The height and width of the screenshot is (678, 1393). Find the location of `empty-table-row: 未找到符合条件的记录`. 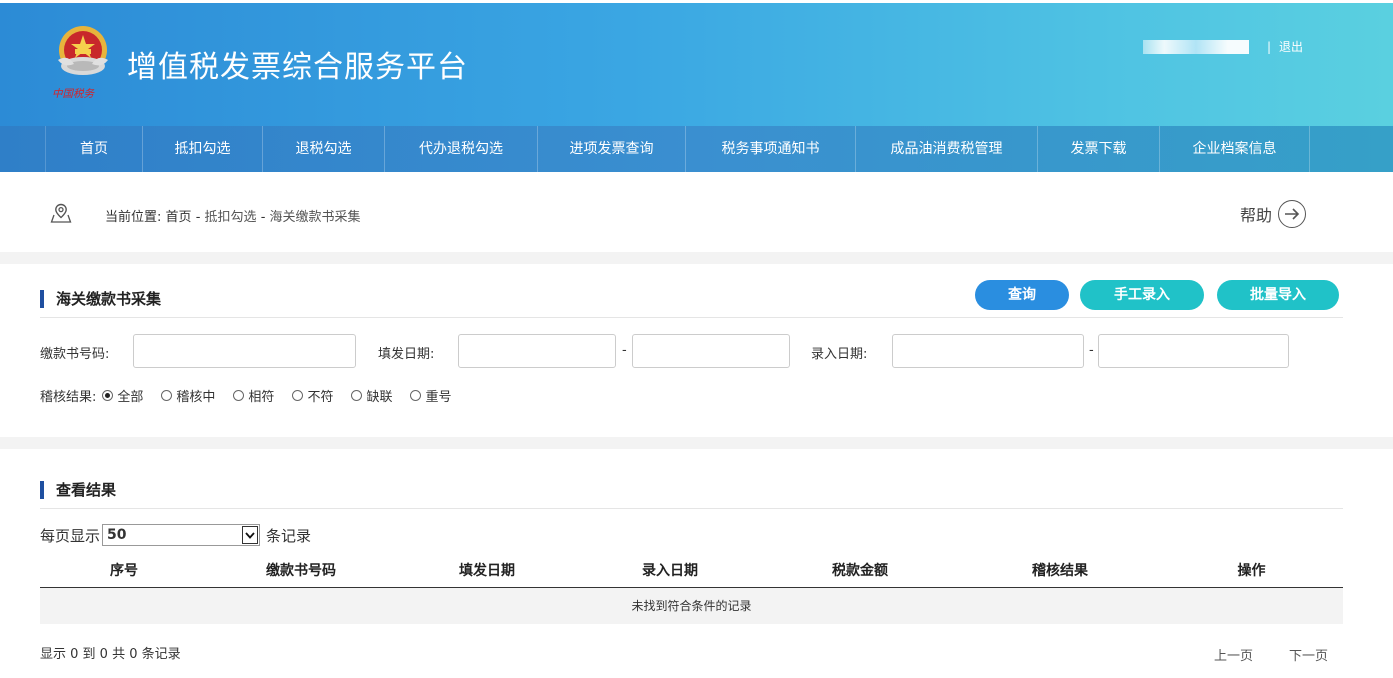

empty-table-row: 未找到符合条件的记录 is located at coordinates (691, 606).